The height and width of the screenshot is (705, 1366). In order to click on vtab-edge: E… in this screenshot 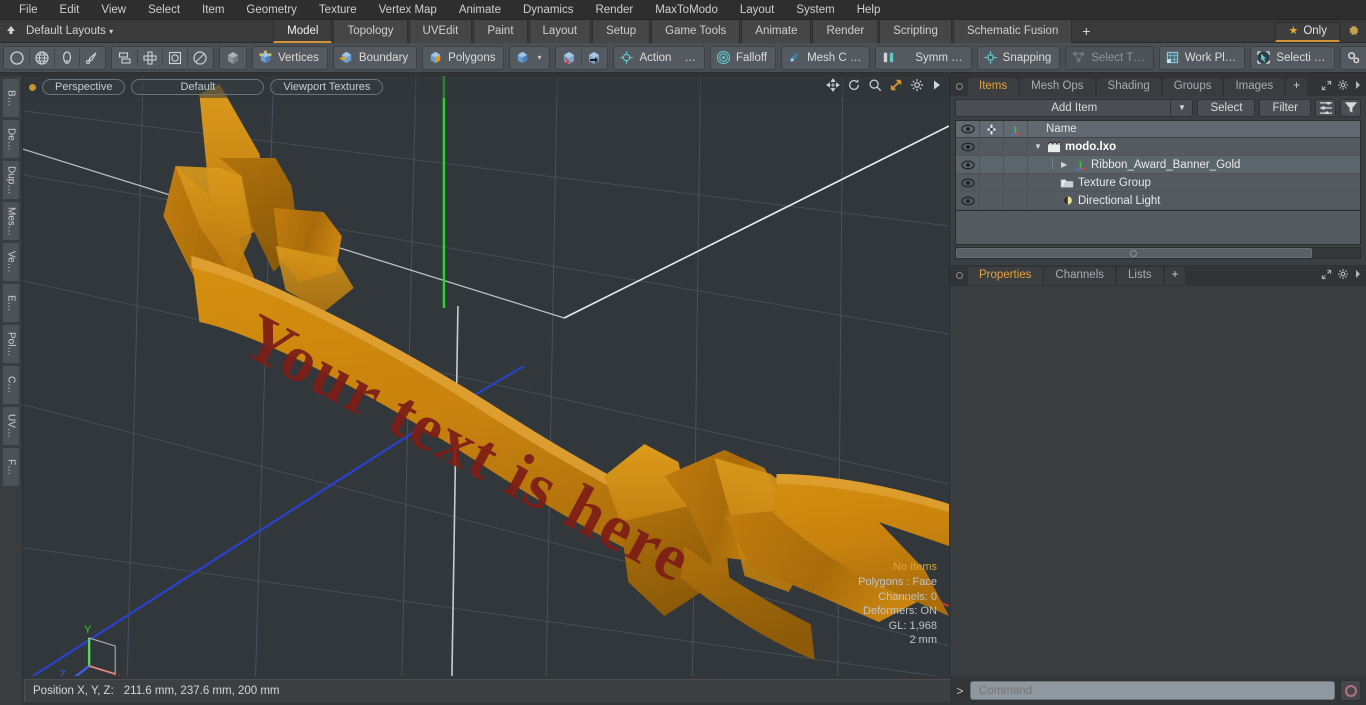, I will do `click(11, 303)`.